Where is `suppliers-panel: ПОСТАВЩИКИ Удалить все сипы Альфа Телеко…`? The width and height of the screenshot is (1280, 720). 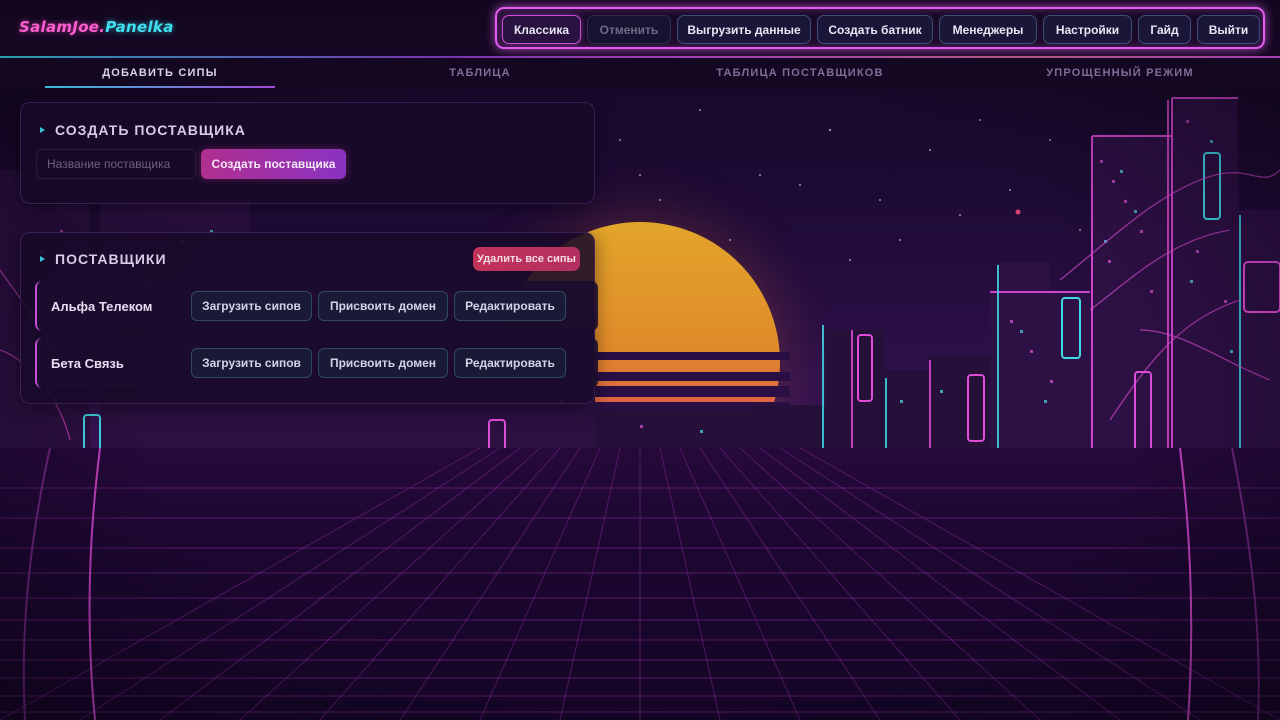
suppliers-panel: ПОСТАВЩИКИ Удалить все сипы Альфа Телеко… is located at coordinates (309, 318).